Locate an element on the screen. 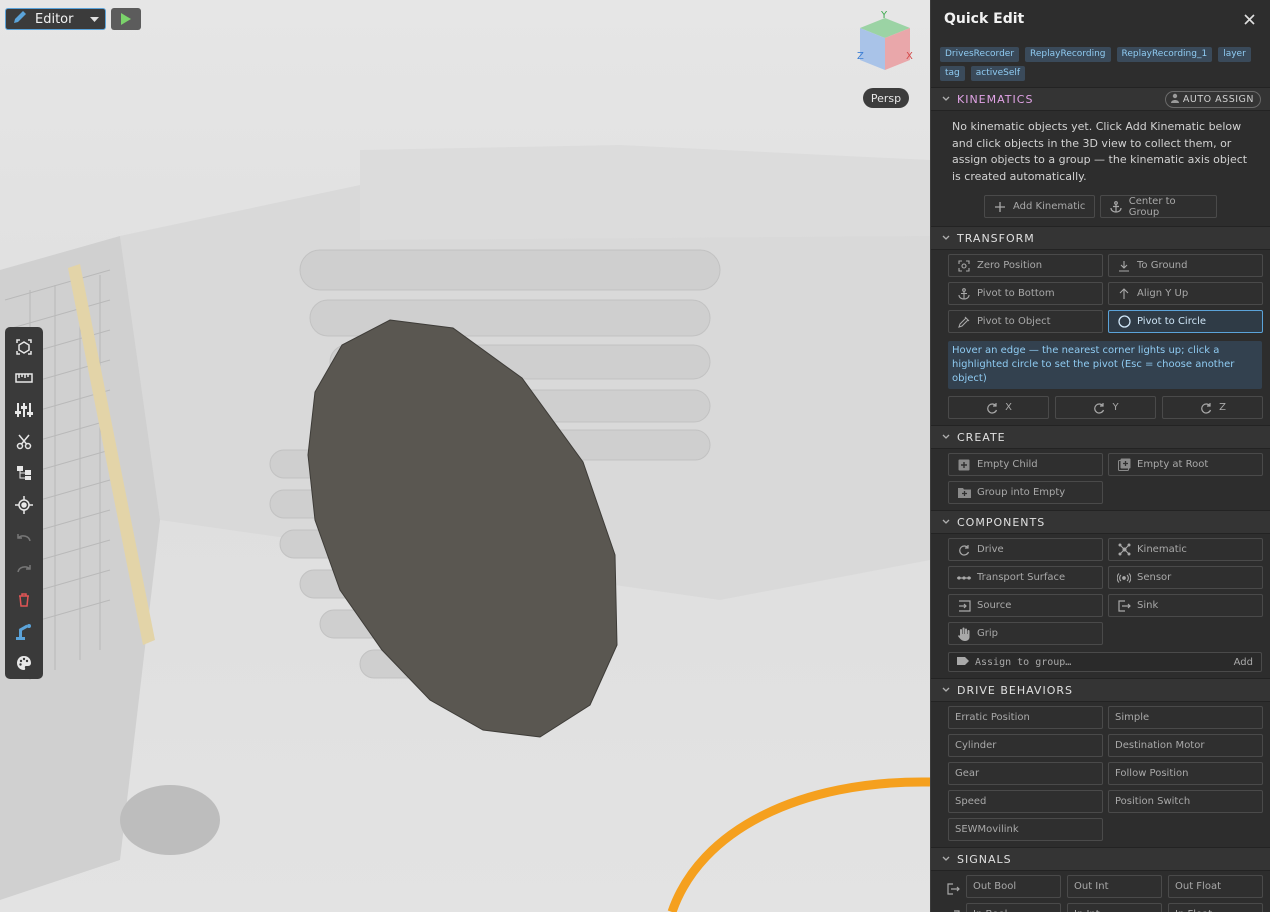 Image resolution: width=1270 pixels, height=912 pixels. center-to-group-button: Center to Group is located at coordinates (1158, 206).